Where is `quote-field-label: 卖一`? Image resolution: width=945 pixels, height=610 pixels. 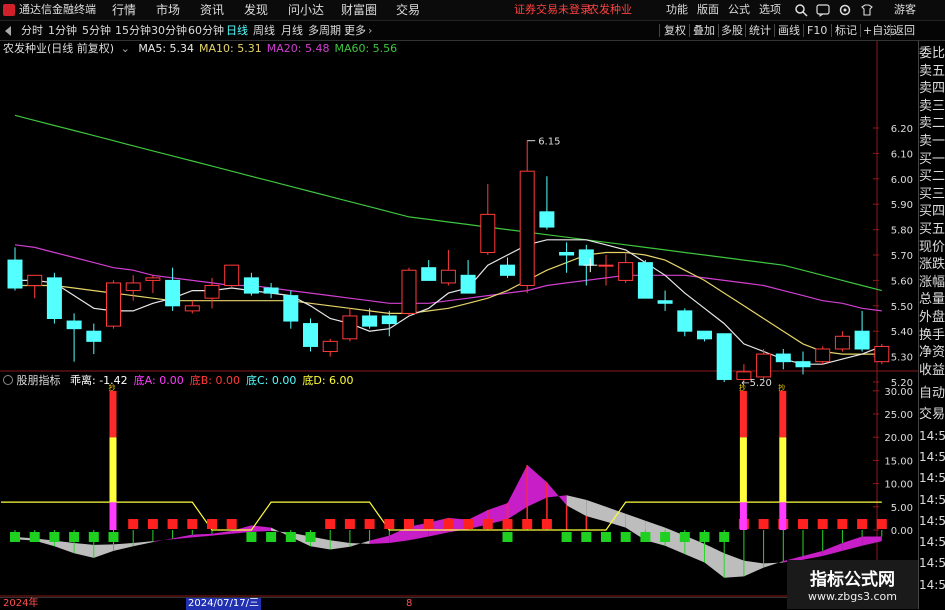
quote-field-label: 卖一 is located at coordinates (932, 141).